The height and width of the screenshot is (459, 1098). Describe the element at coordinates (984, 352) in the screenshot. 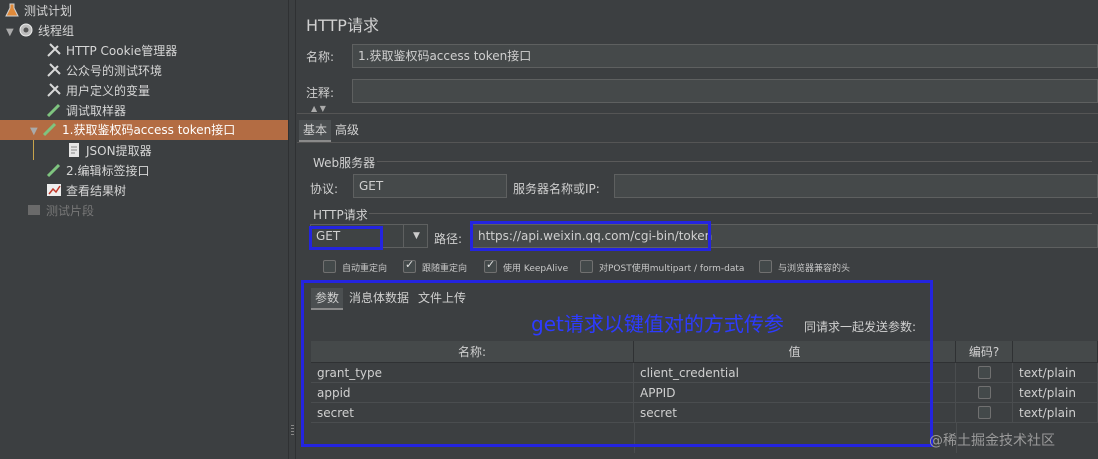

I see `column-header-encode: 编码?` at that location.